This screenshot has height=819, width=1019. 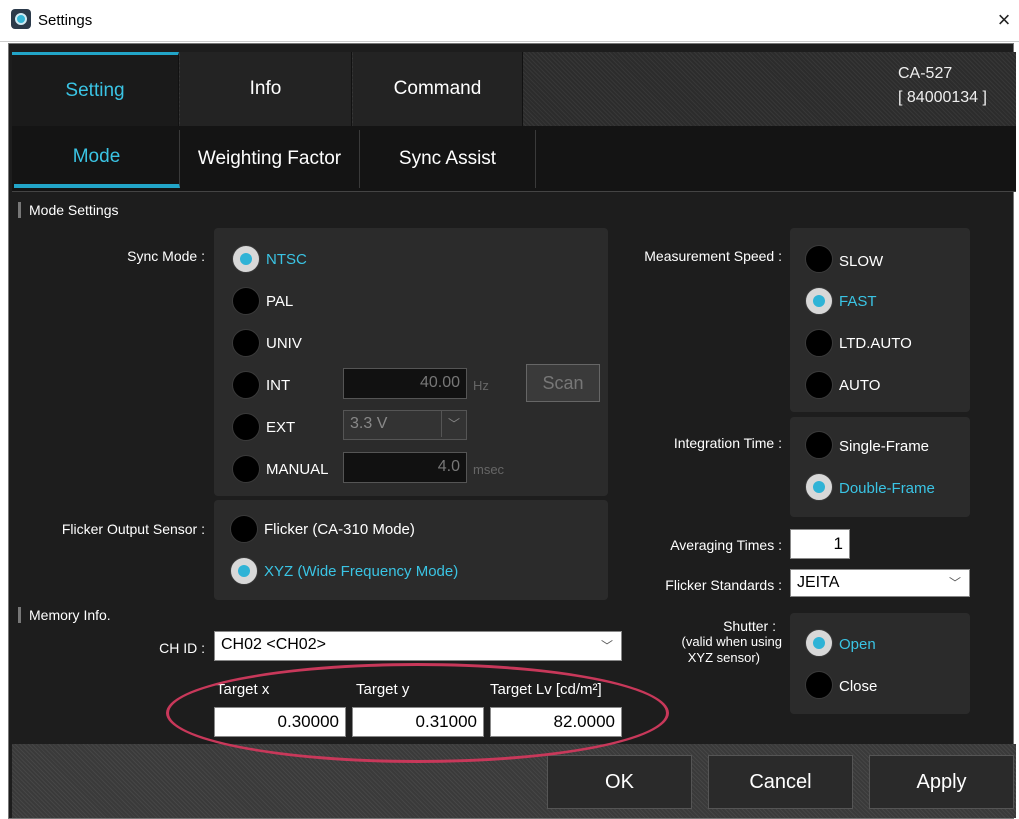 I want to click on radio-ntsc-label: NTSC, so click(x=286, y=259).